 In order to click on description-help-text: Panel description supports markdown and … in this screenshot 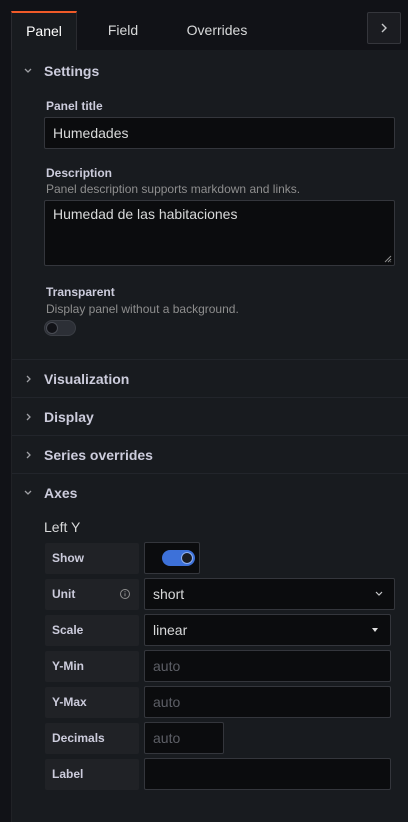, I will do `click(173, 189)`.